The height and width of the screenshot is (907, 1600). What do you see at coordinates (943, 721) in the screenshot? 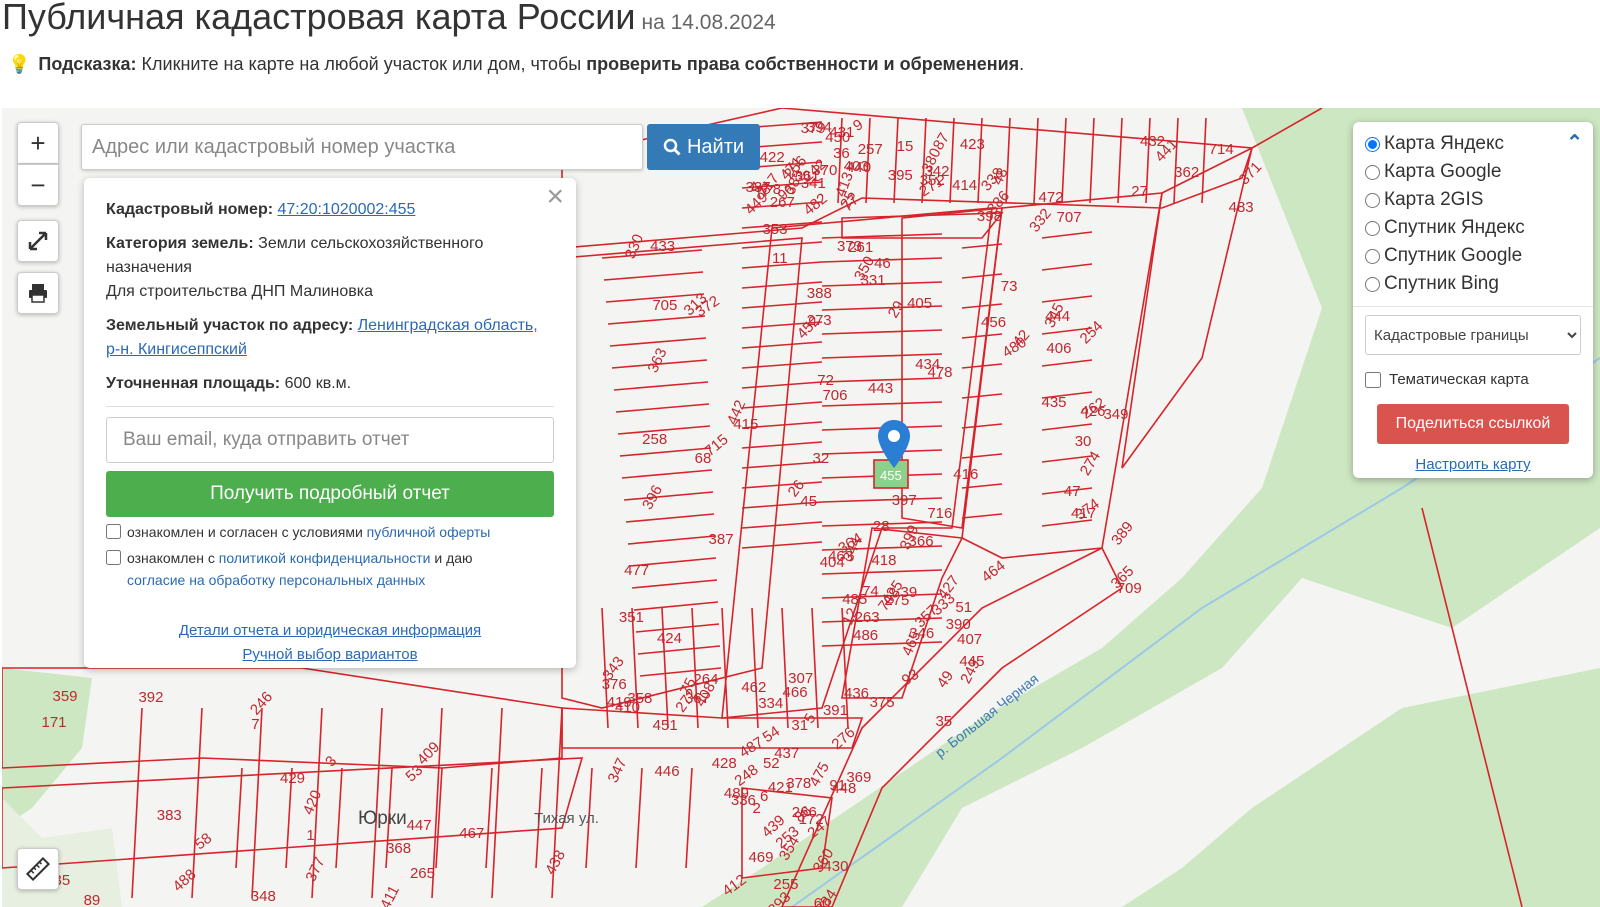
I see `plot-number: 35` at bounding box center [943, 721].